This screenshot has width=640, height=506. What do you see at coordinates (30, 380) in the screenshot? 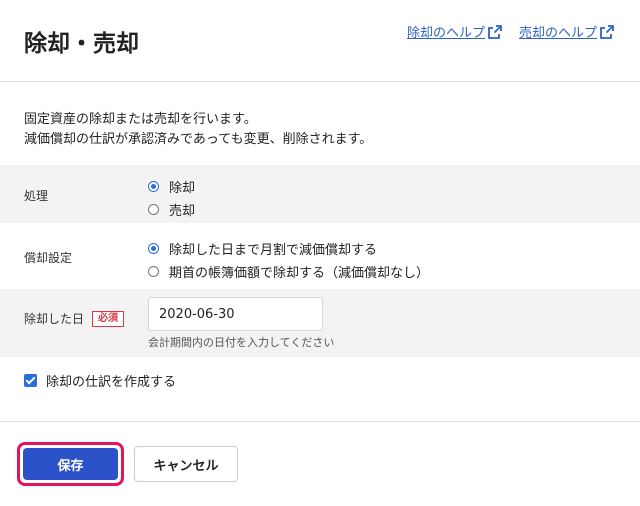
I see `create-entry-checkbox` at bounding box center [30, 380].